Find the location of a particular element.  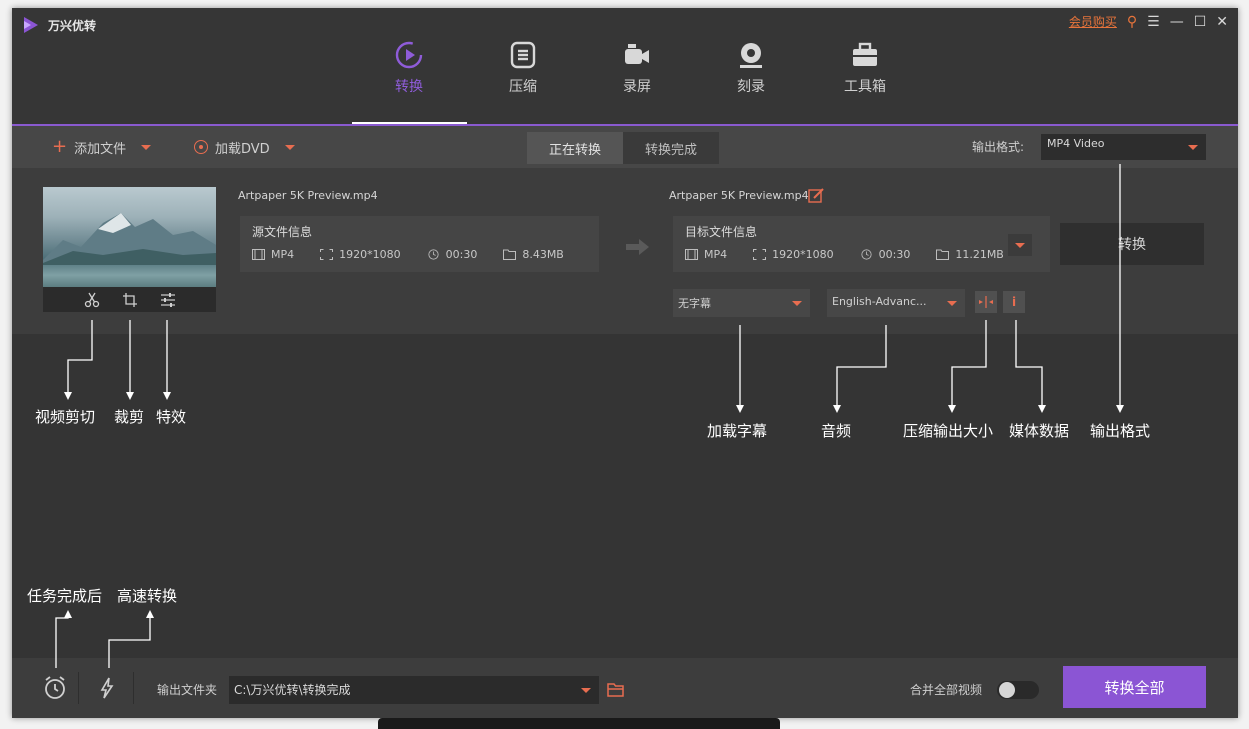

output-folder-path: C:\万兴优转\转换完成 is located at coordinates (292, 690).